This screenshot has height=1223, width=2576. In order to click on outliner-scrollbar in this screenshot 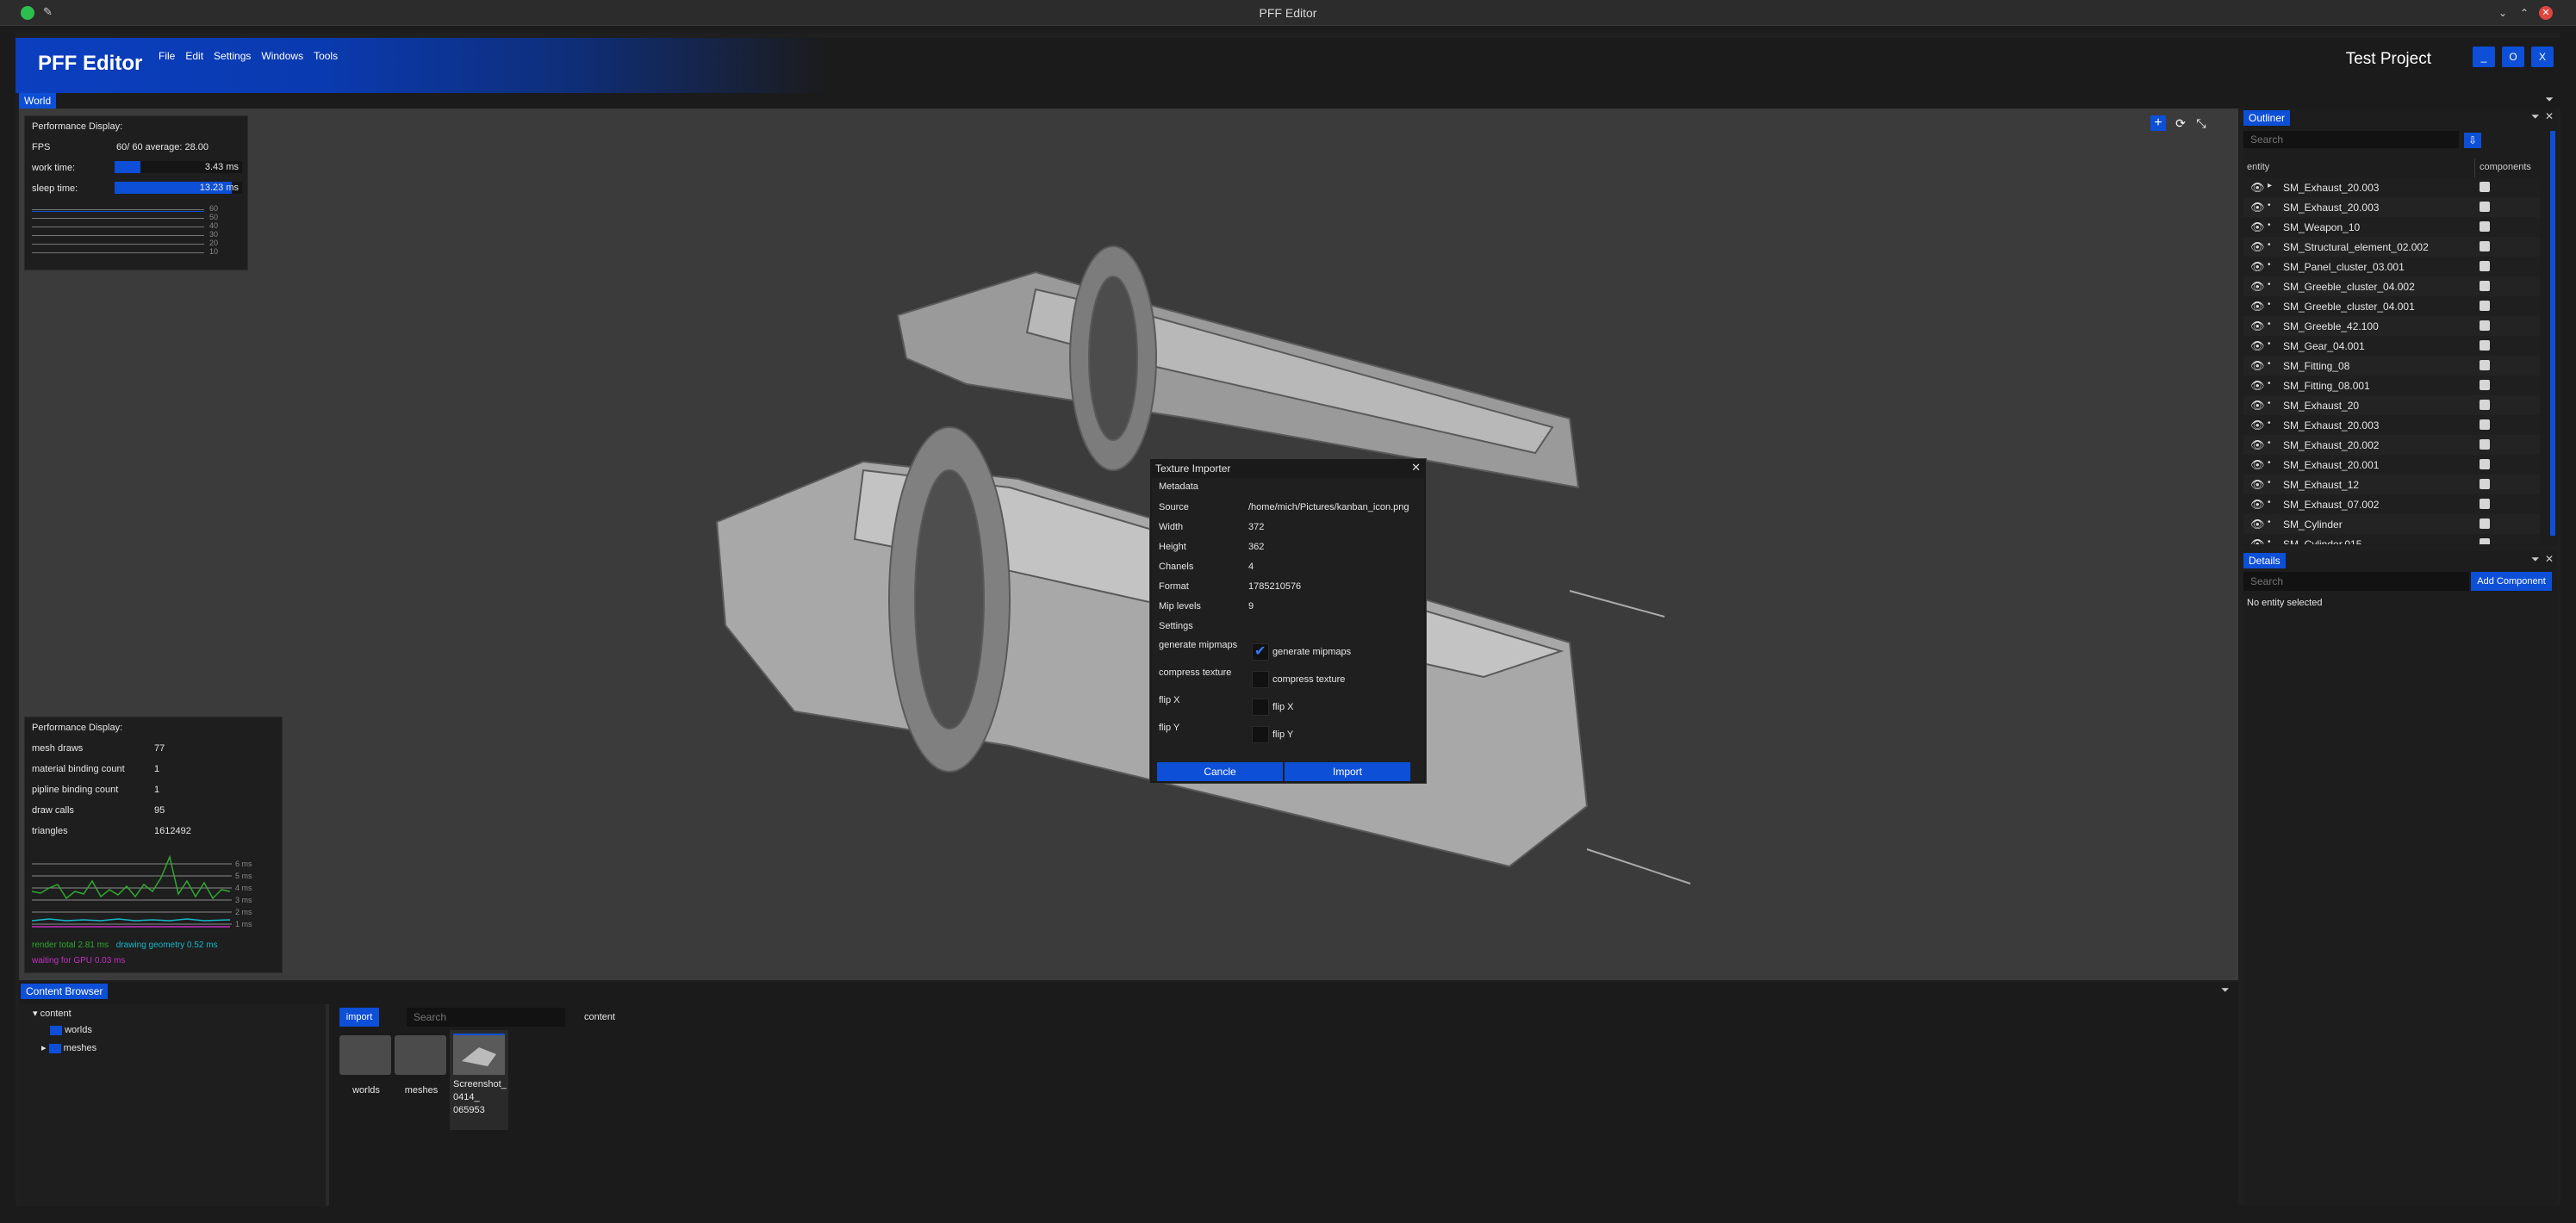, I will do `click(2553, 333)`.